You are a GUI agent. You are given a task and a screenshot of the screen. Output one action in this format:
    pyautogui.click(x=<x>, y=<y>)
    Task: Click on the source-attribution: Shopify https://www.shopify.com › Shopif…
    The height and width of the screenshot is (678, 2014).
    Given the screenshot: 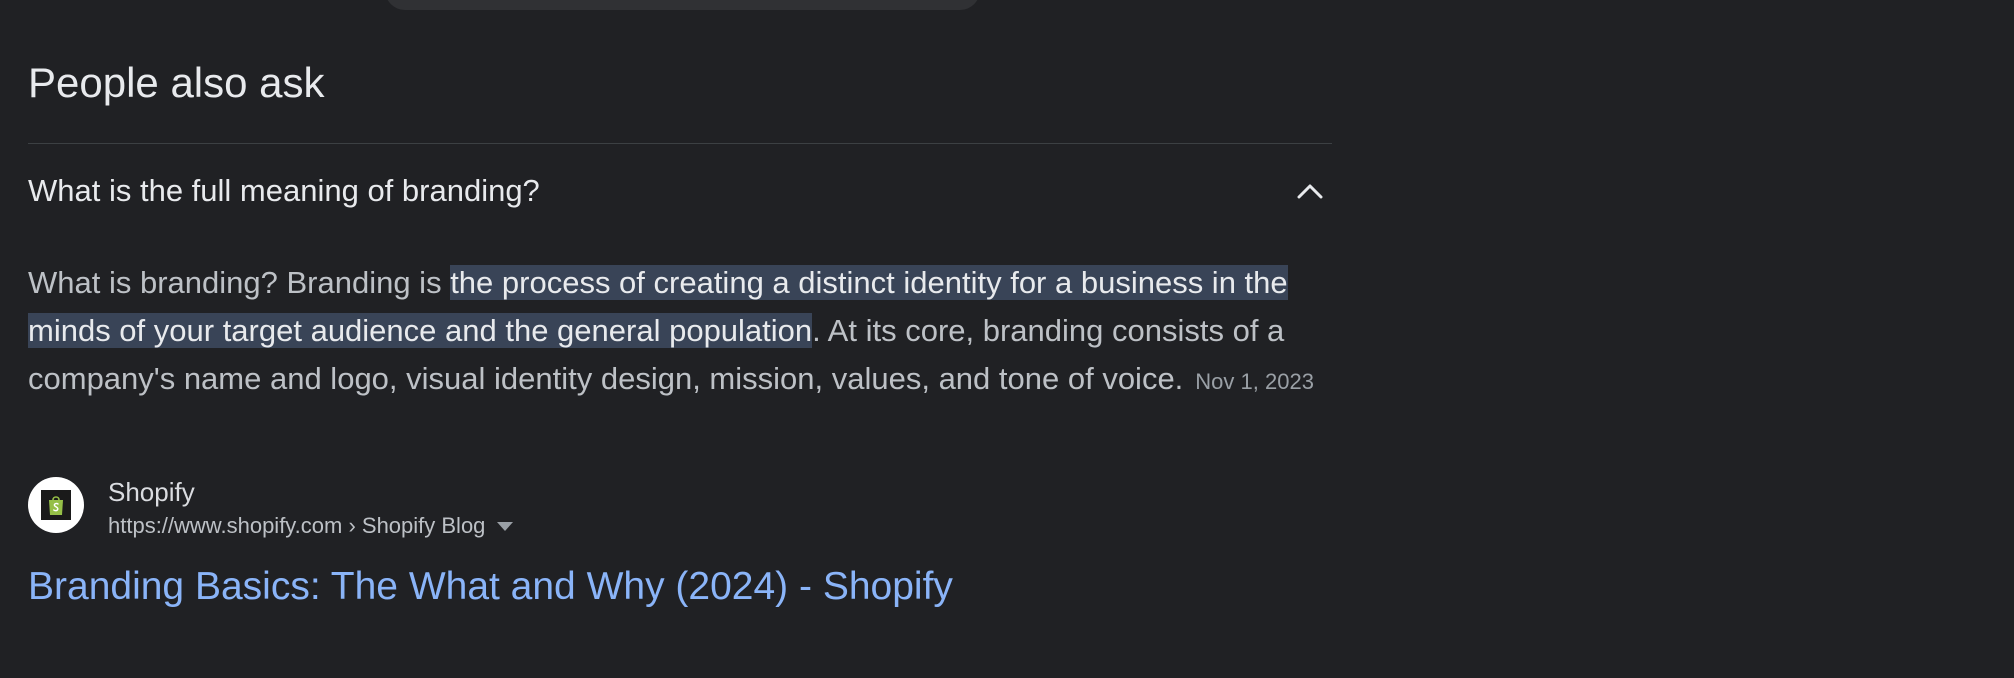 What is the action you would take?
    pyautogui.click(x=271, y=508)
    